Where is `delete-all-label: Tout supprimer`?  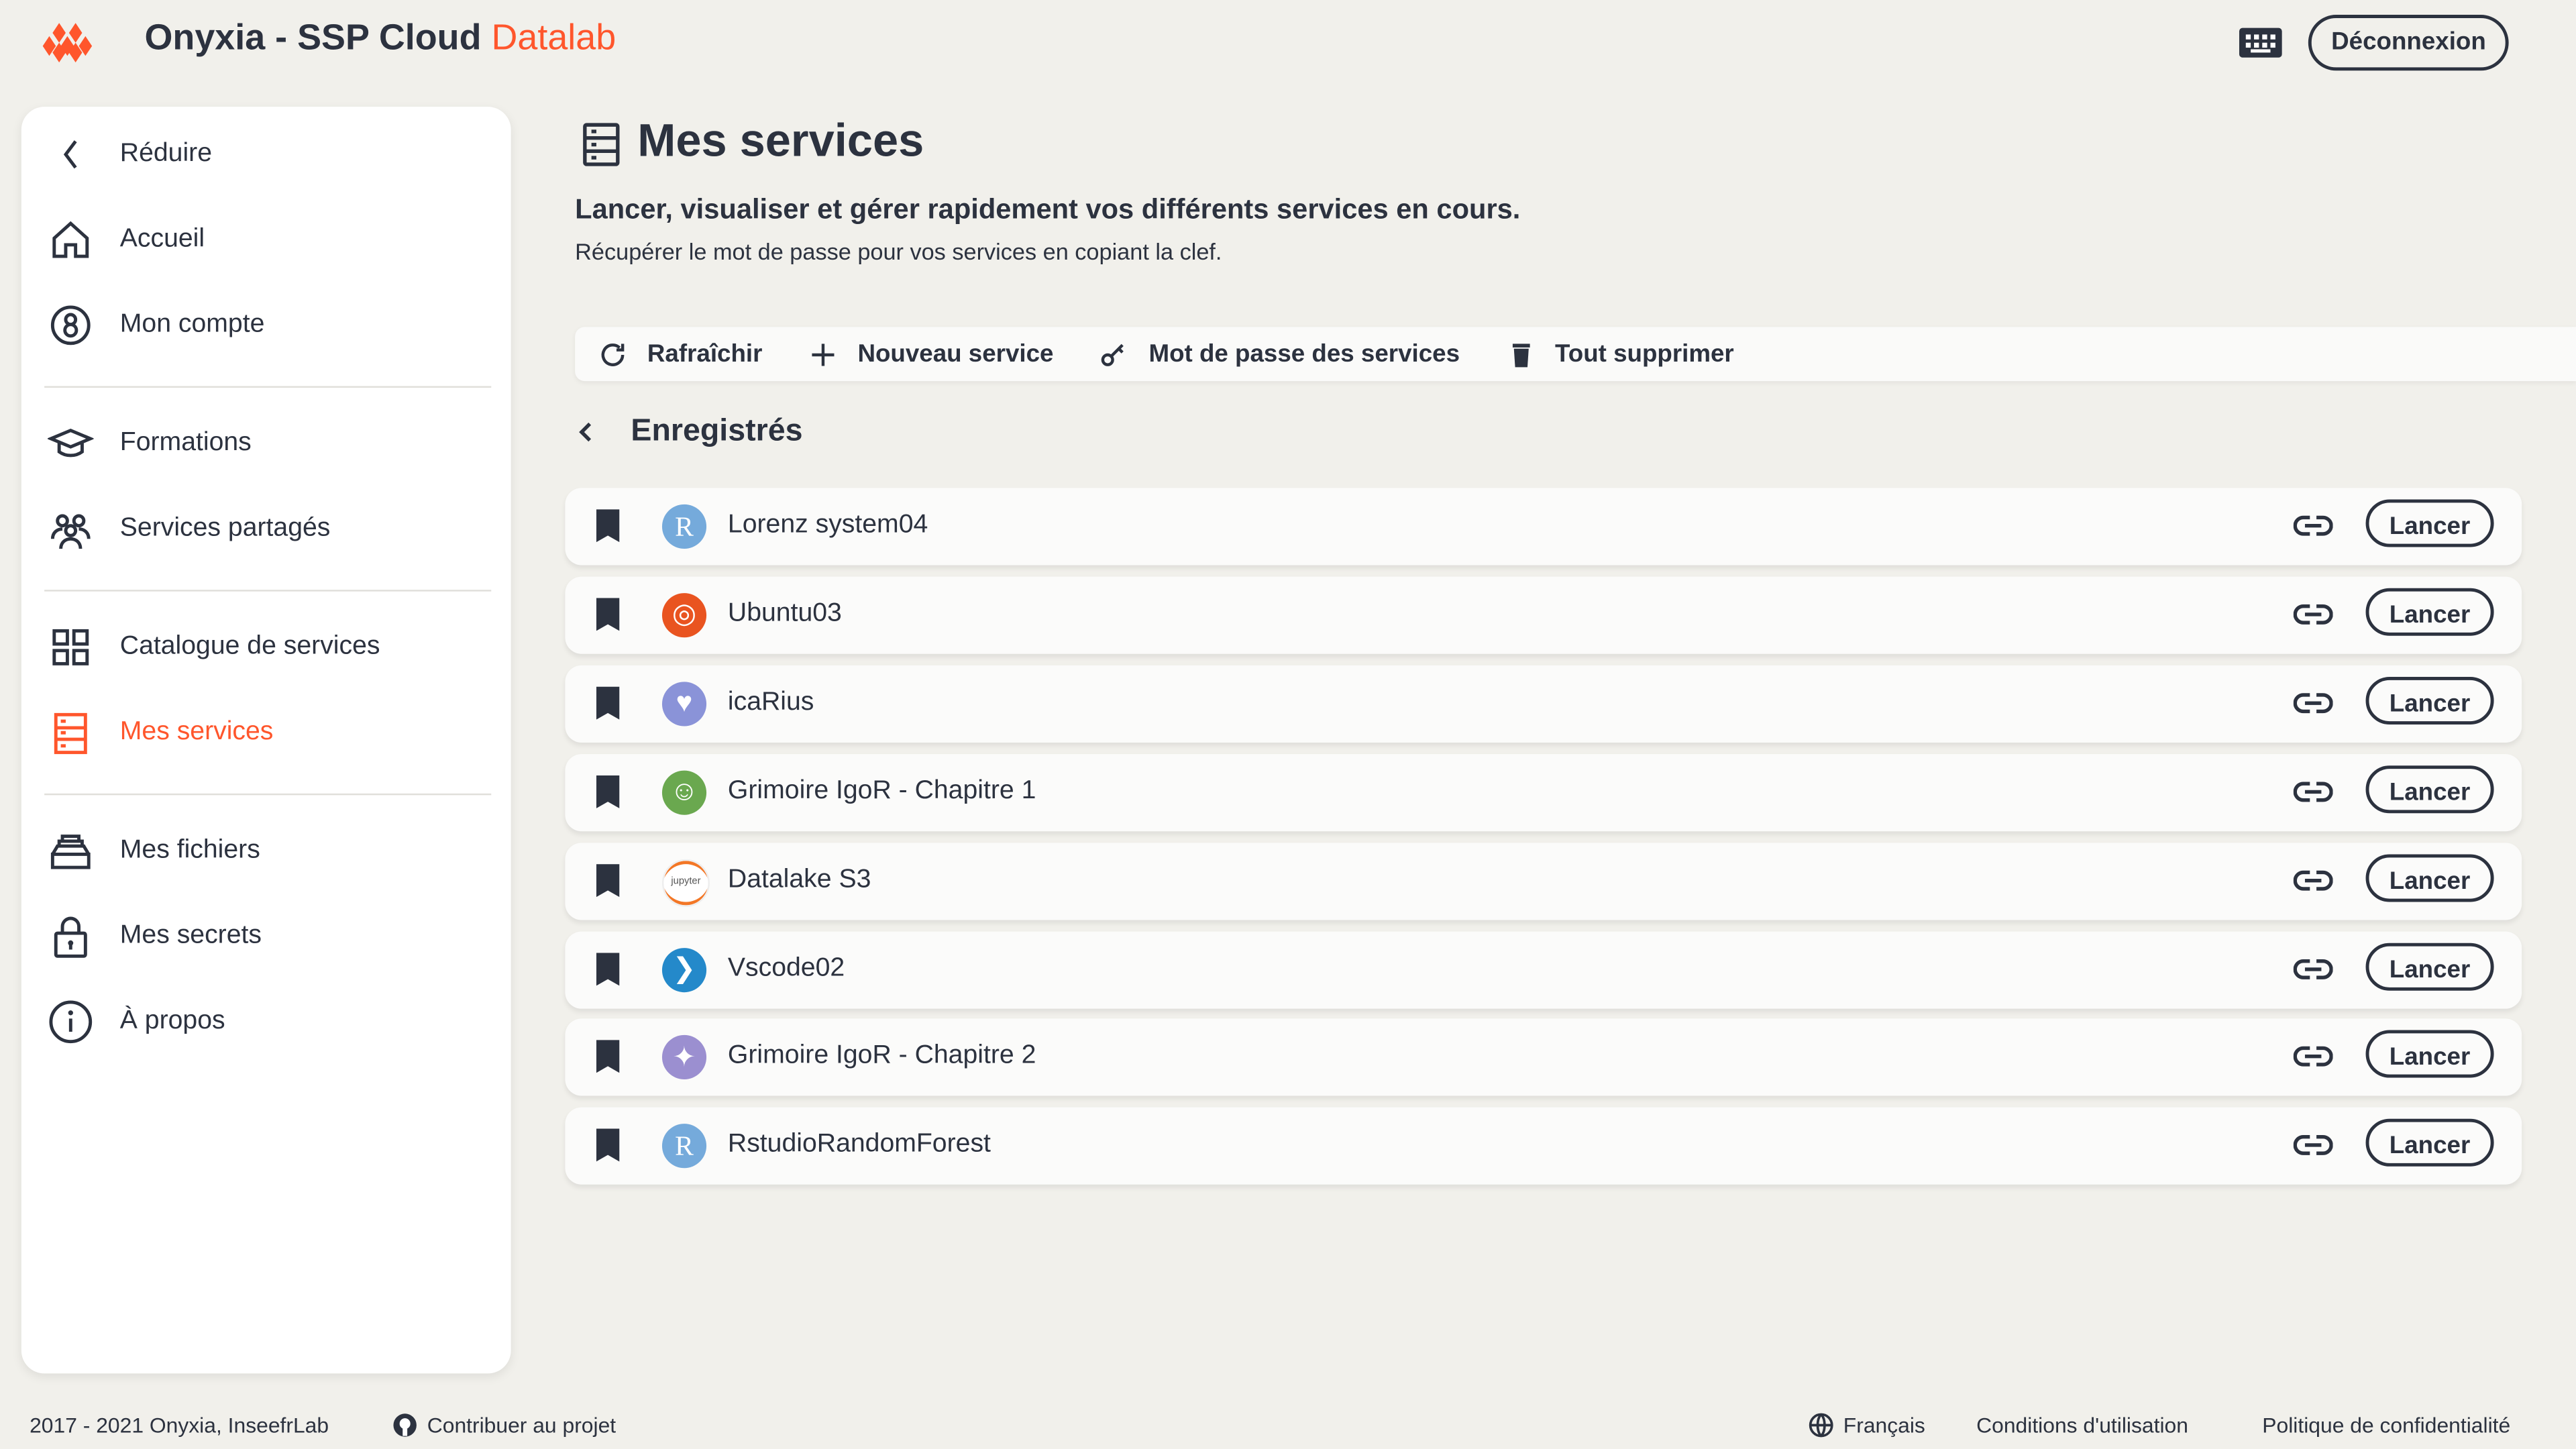 delete-all-label: Tout supprimer is located at coordinates (1644, 353).